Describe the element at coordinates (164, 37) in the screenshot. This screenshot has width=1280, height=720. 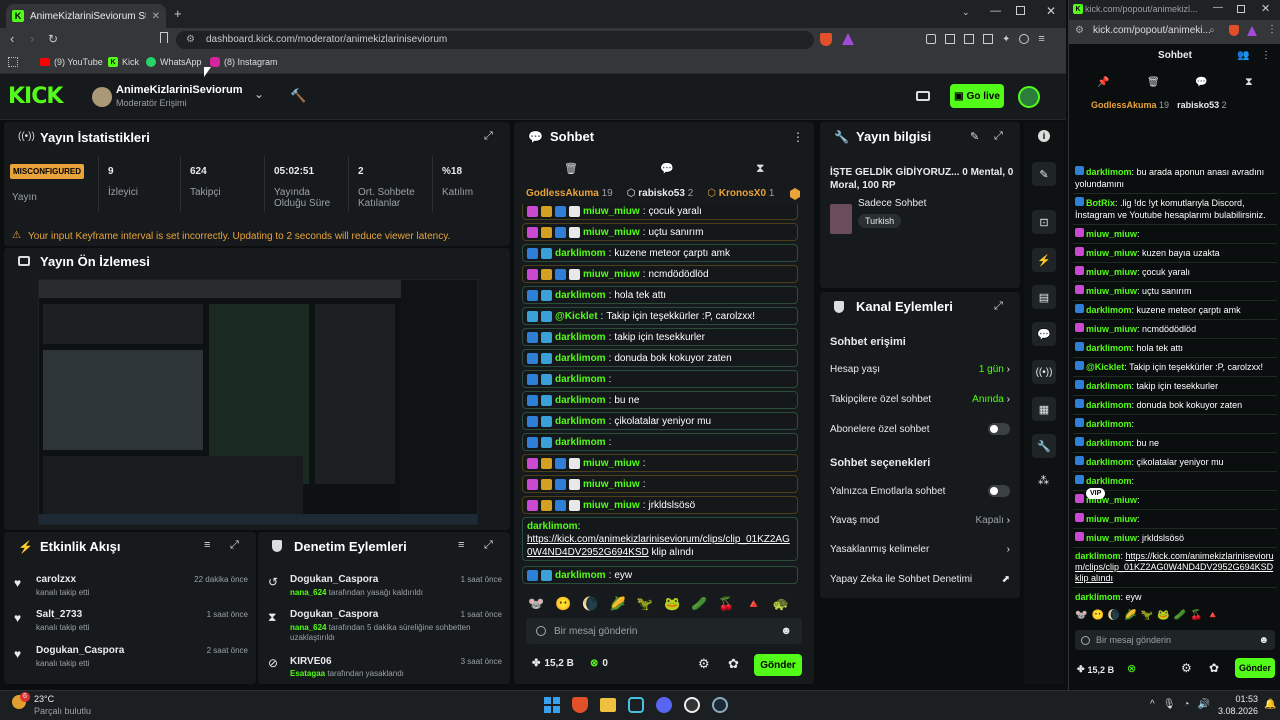
I see `bookmark-icon` at that location.